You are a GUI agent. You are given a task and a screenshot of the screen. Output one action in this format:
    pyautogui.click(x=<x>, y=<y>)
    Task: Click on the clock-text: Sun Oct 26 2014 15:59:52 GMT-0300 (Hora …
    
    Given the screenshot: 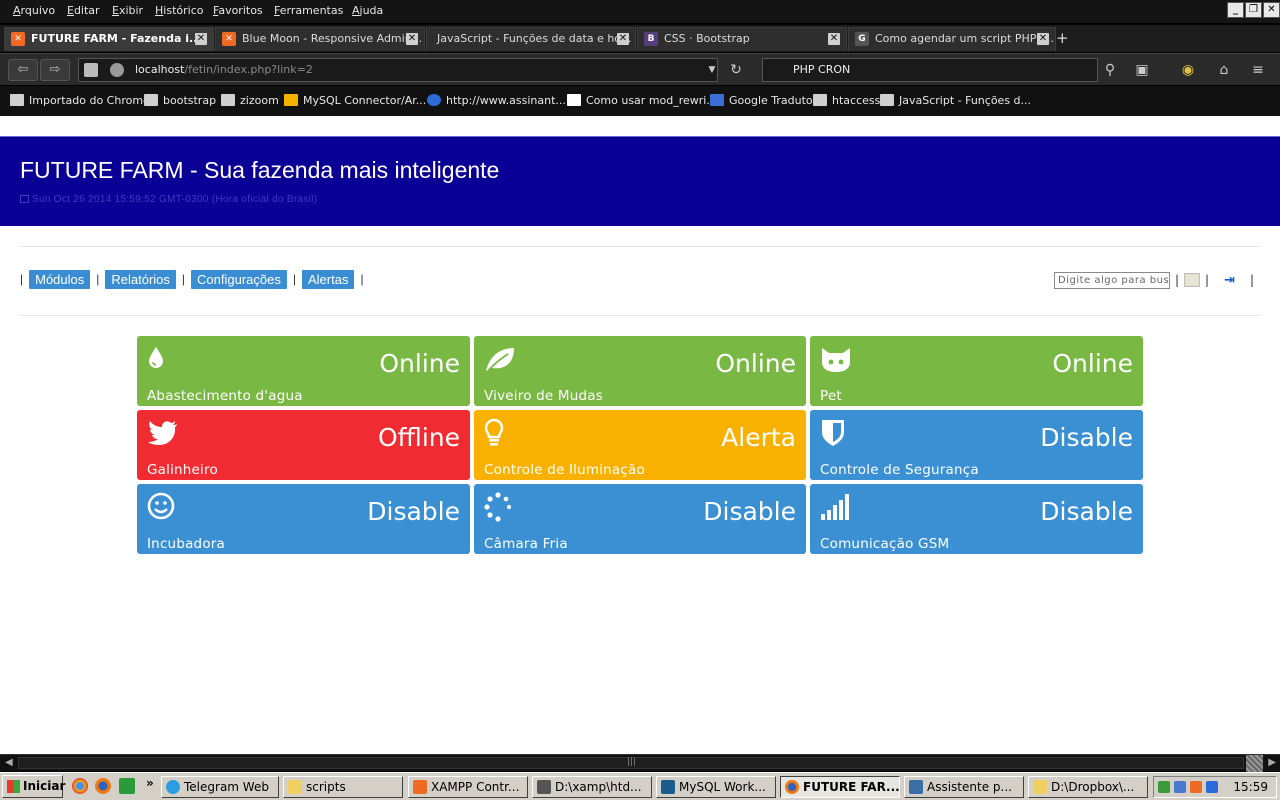 What is the action you would take?
    pyautogui.click(x=168, y=199)
    